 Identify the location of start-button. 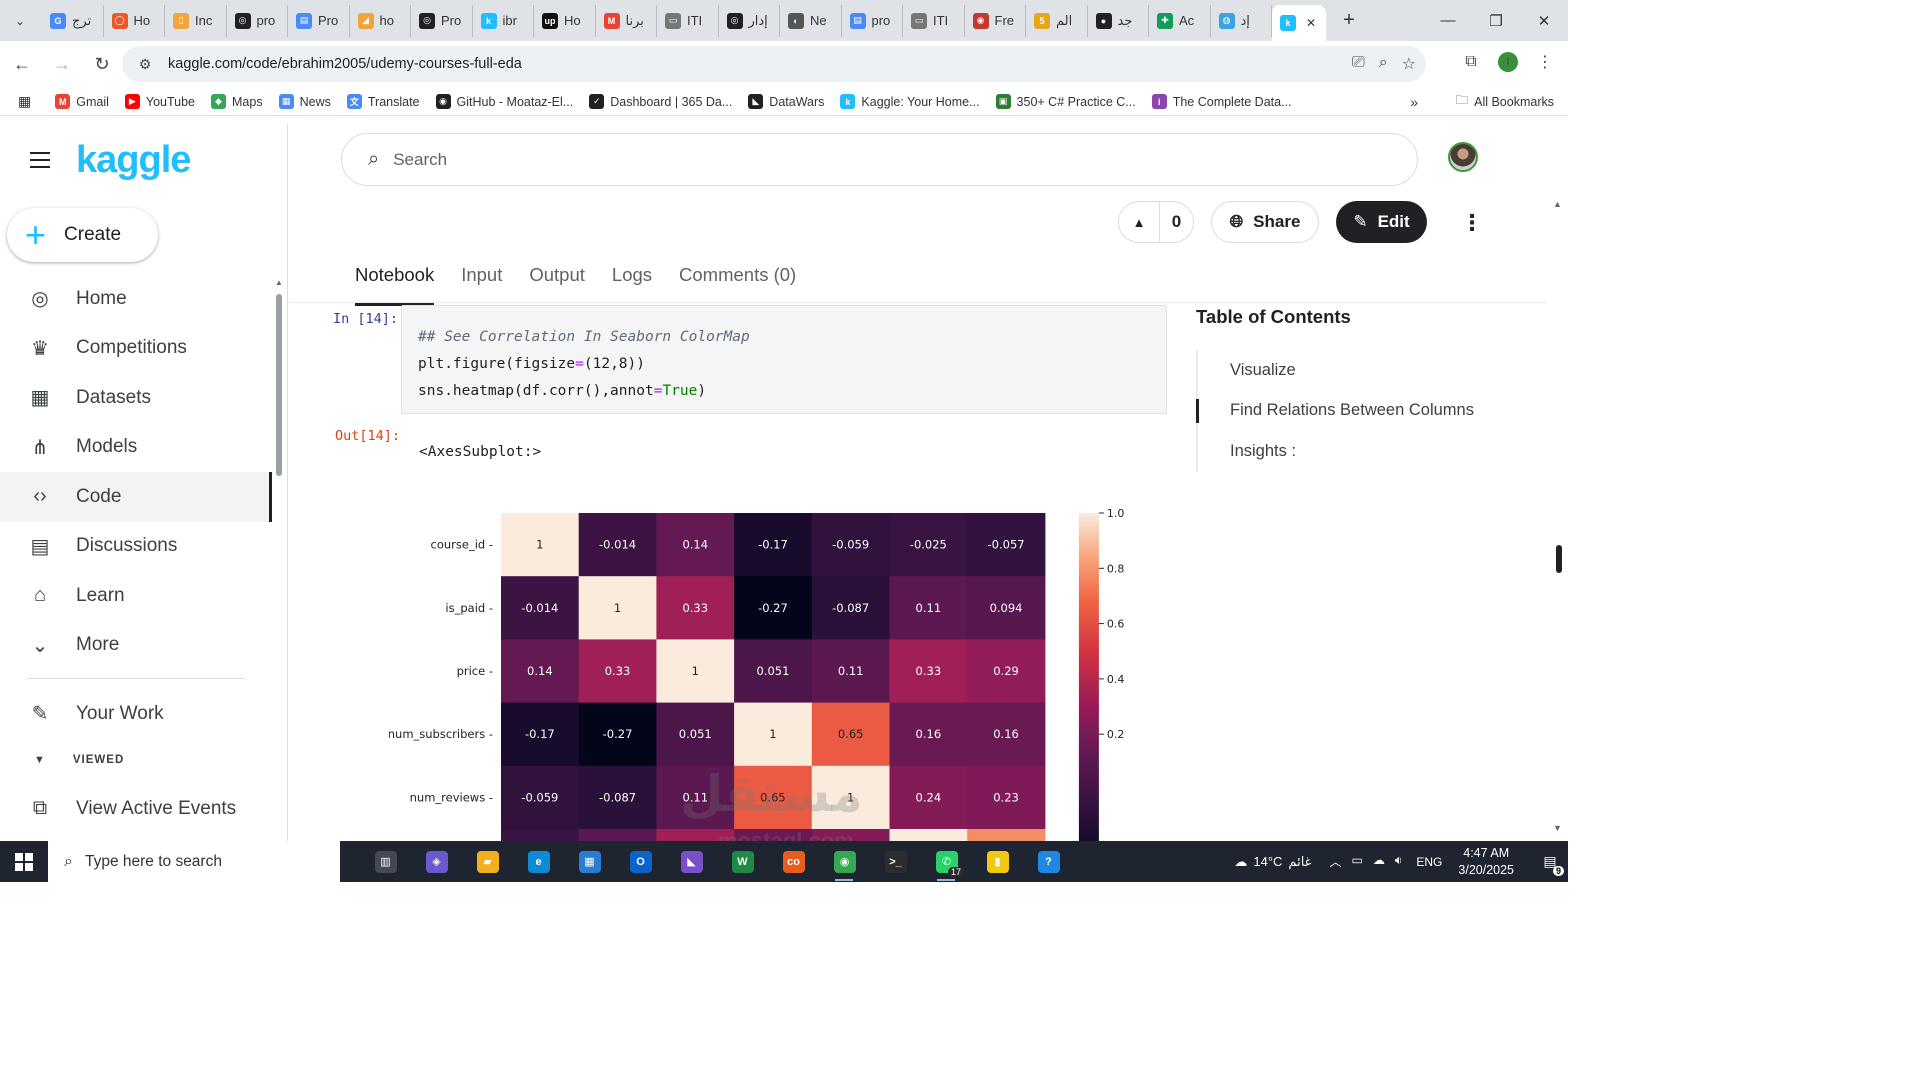
(24, 861).